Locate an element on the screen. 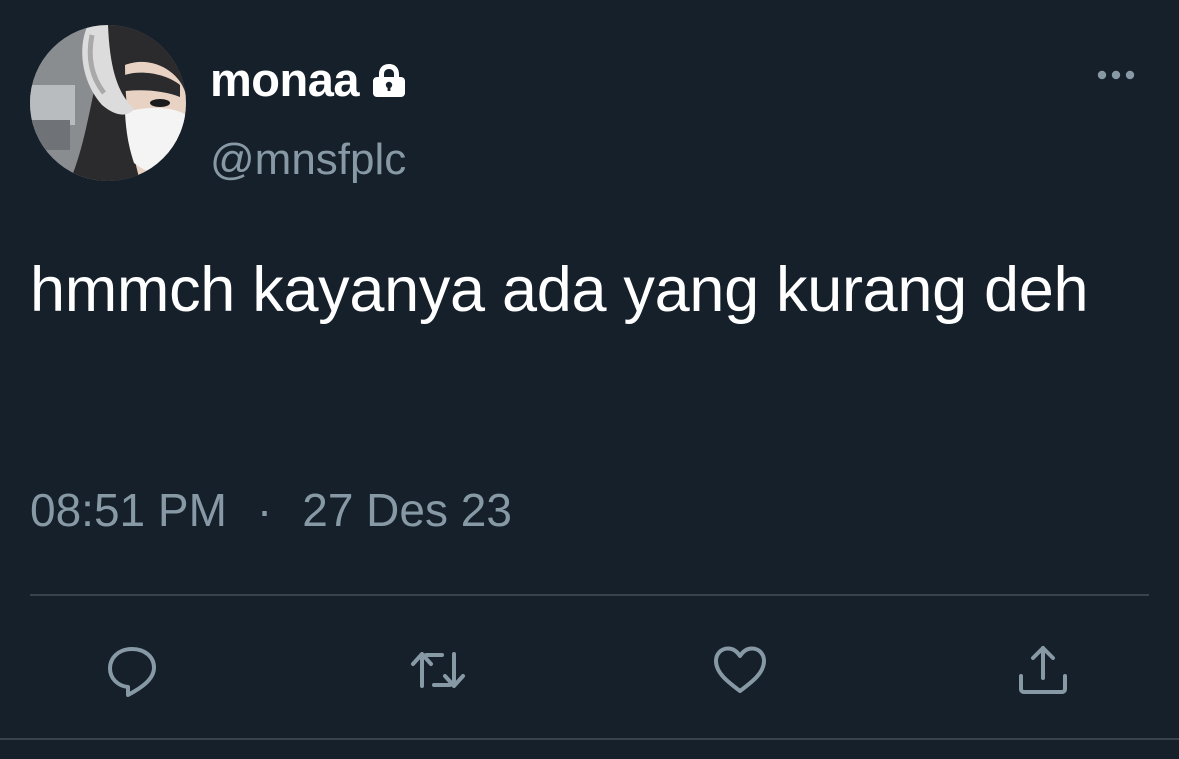 This screenshot has width=1179, height=759. like-icon is located at coordinates (740, 669).